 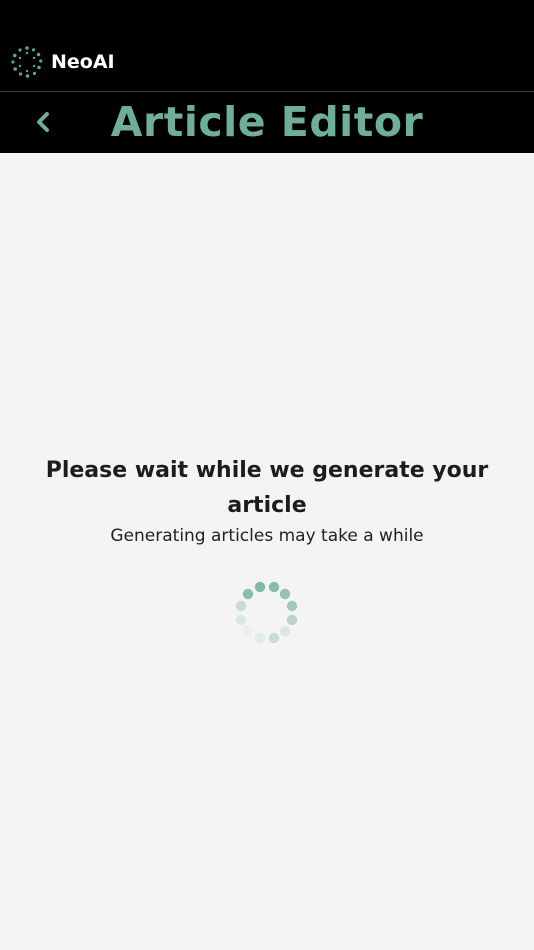 What do you see at coordinates (266, 612) in the screenshot?
I see `dot-spinner-icon` at bounding box center [266, 612].